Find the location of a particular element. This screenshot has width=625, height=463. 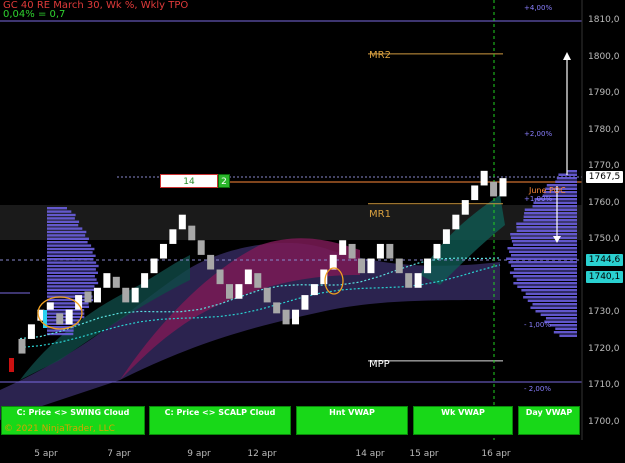

price-tick-label: 1710,0 is located at coordinates (604, 385).